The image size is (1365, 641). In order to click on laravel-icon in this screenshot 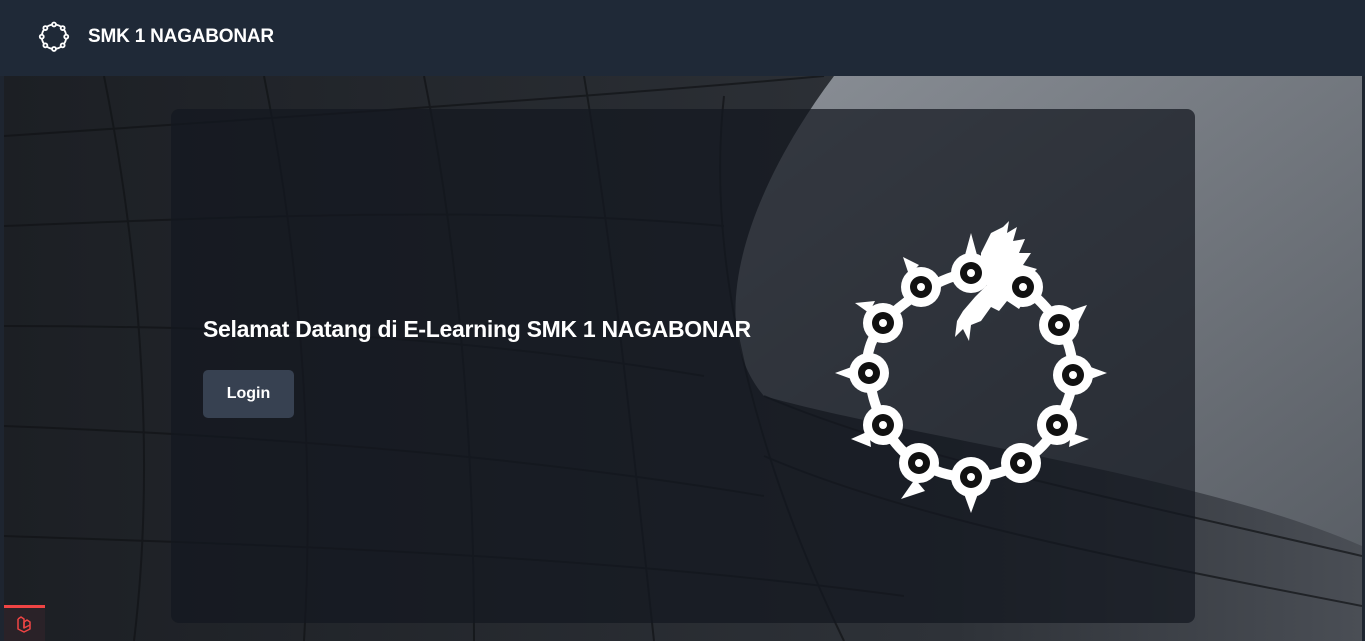, I will do `click(23, 624)`.